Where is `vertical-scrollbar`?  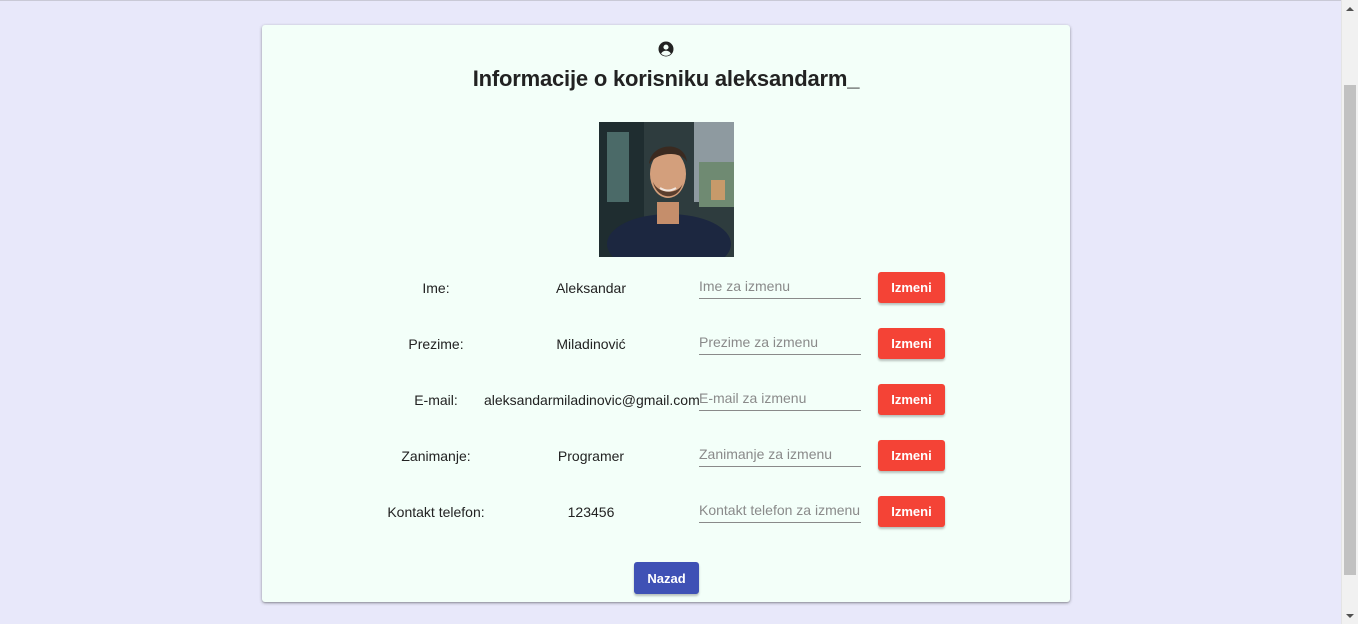
vertical-scrollbar is located at coordinates (1349, 312).